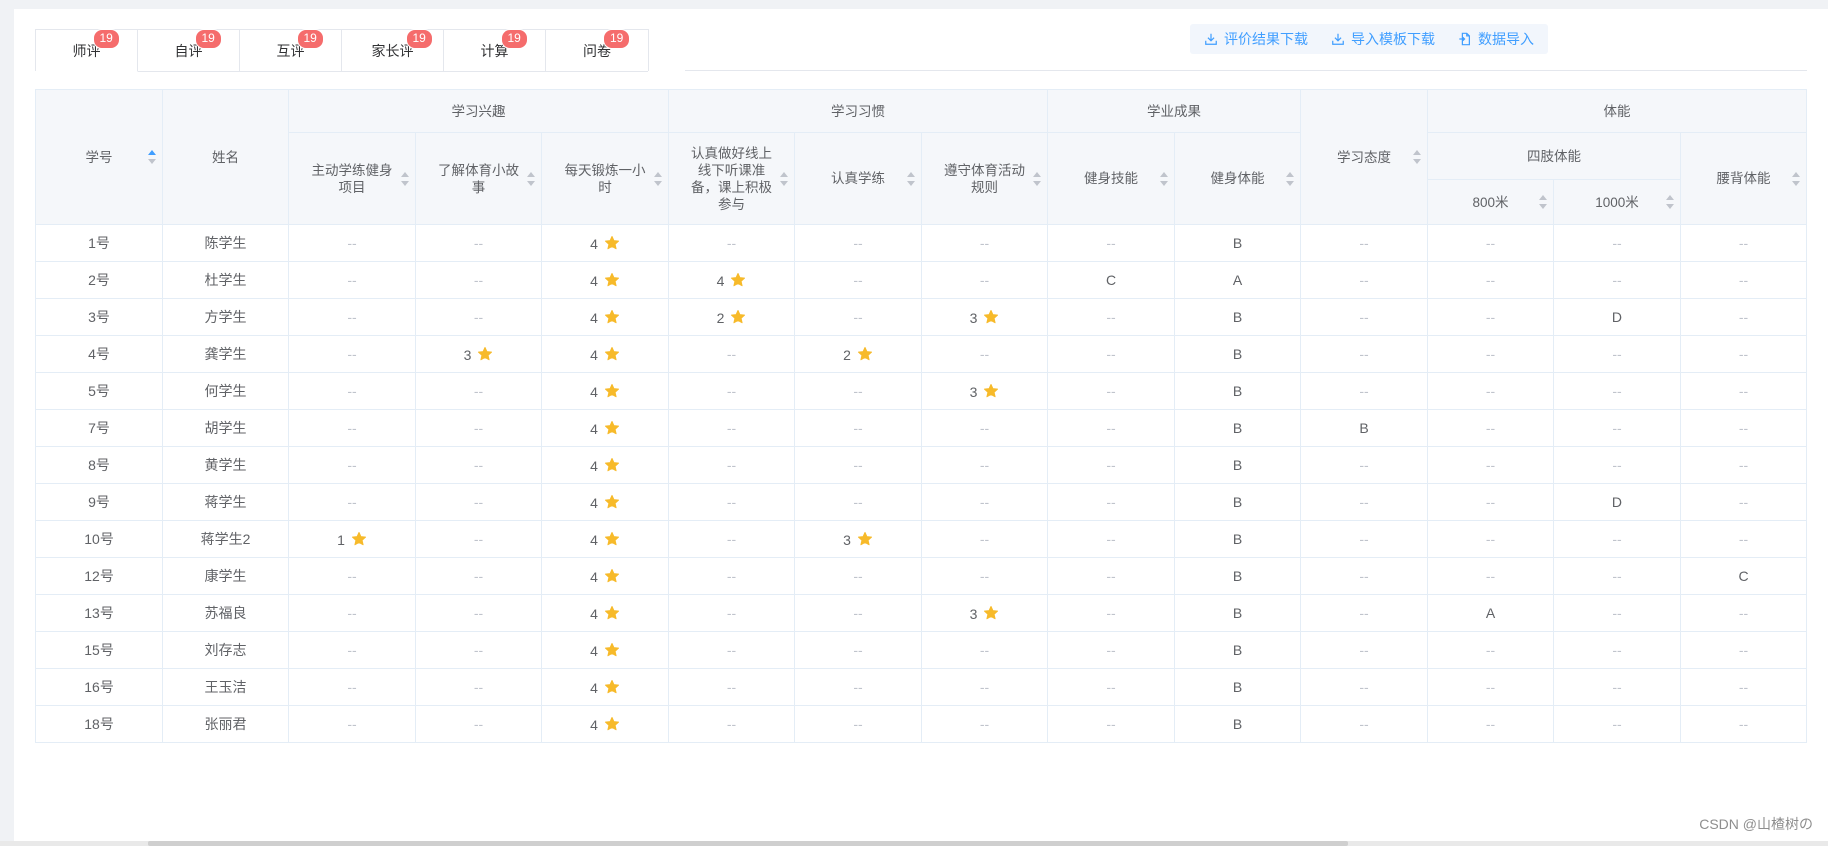  I want to click on tab-1: 自评 19, so click(189, 50).